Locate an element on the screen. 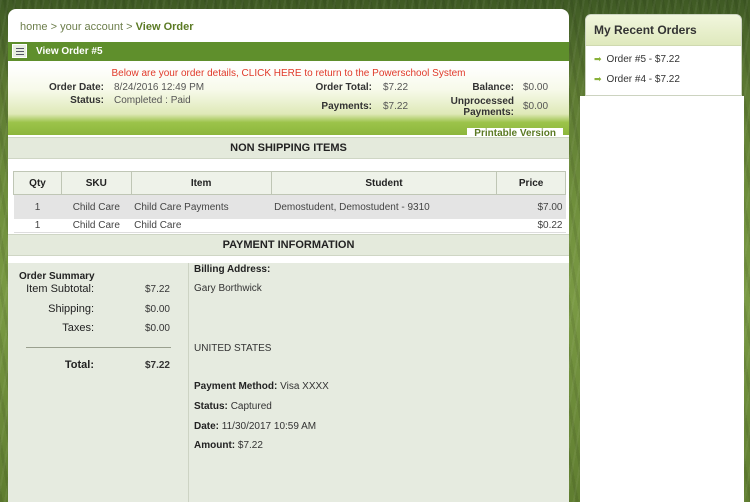  order-total-value: $7.22 is located at coordinates (396, 87).